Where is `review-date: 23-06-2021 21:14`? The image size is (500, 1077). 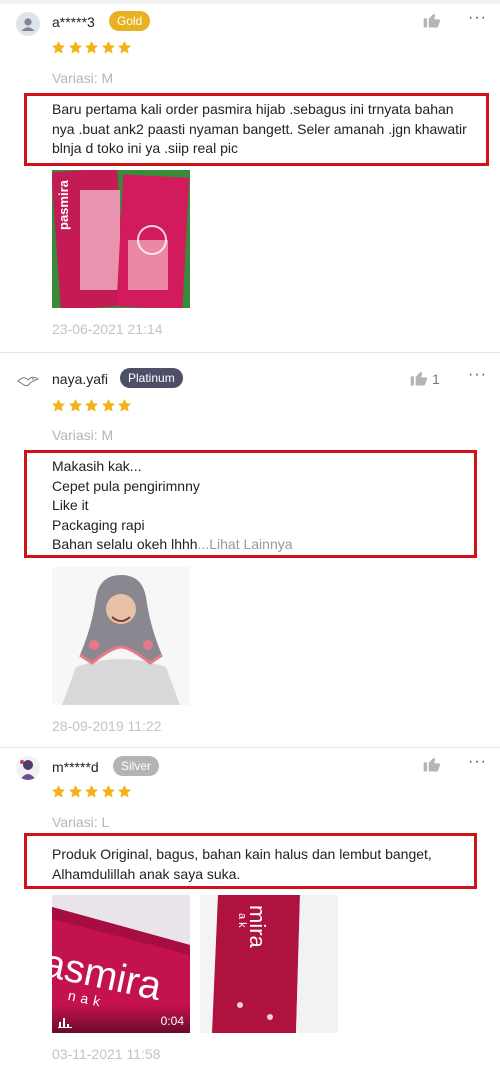
review-date: 23-06-2021 21:14 is located at coordinates (107, 329).